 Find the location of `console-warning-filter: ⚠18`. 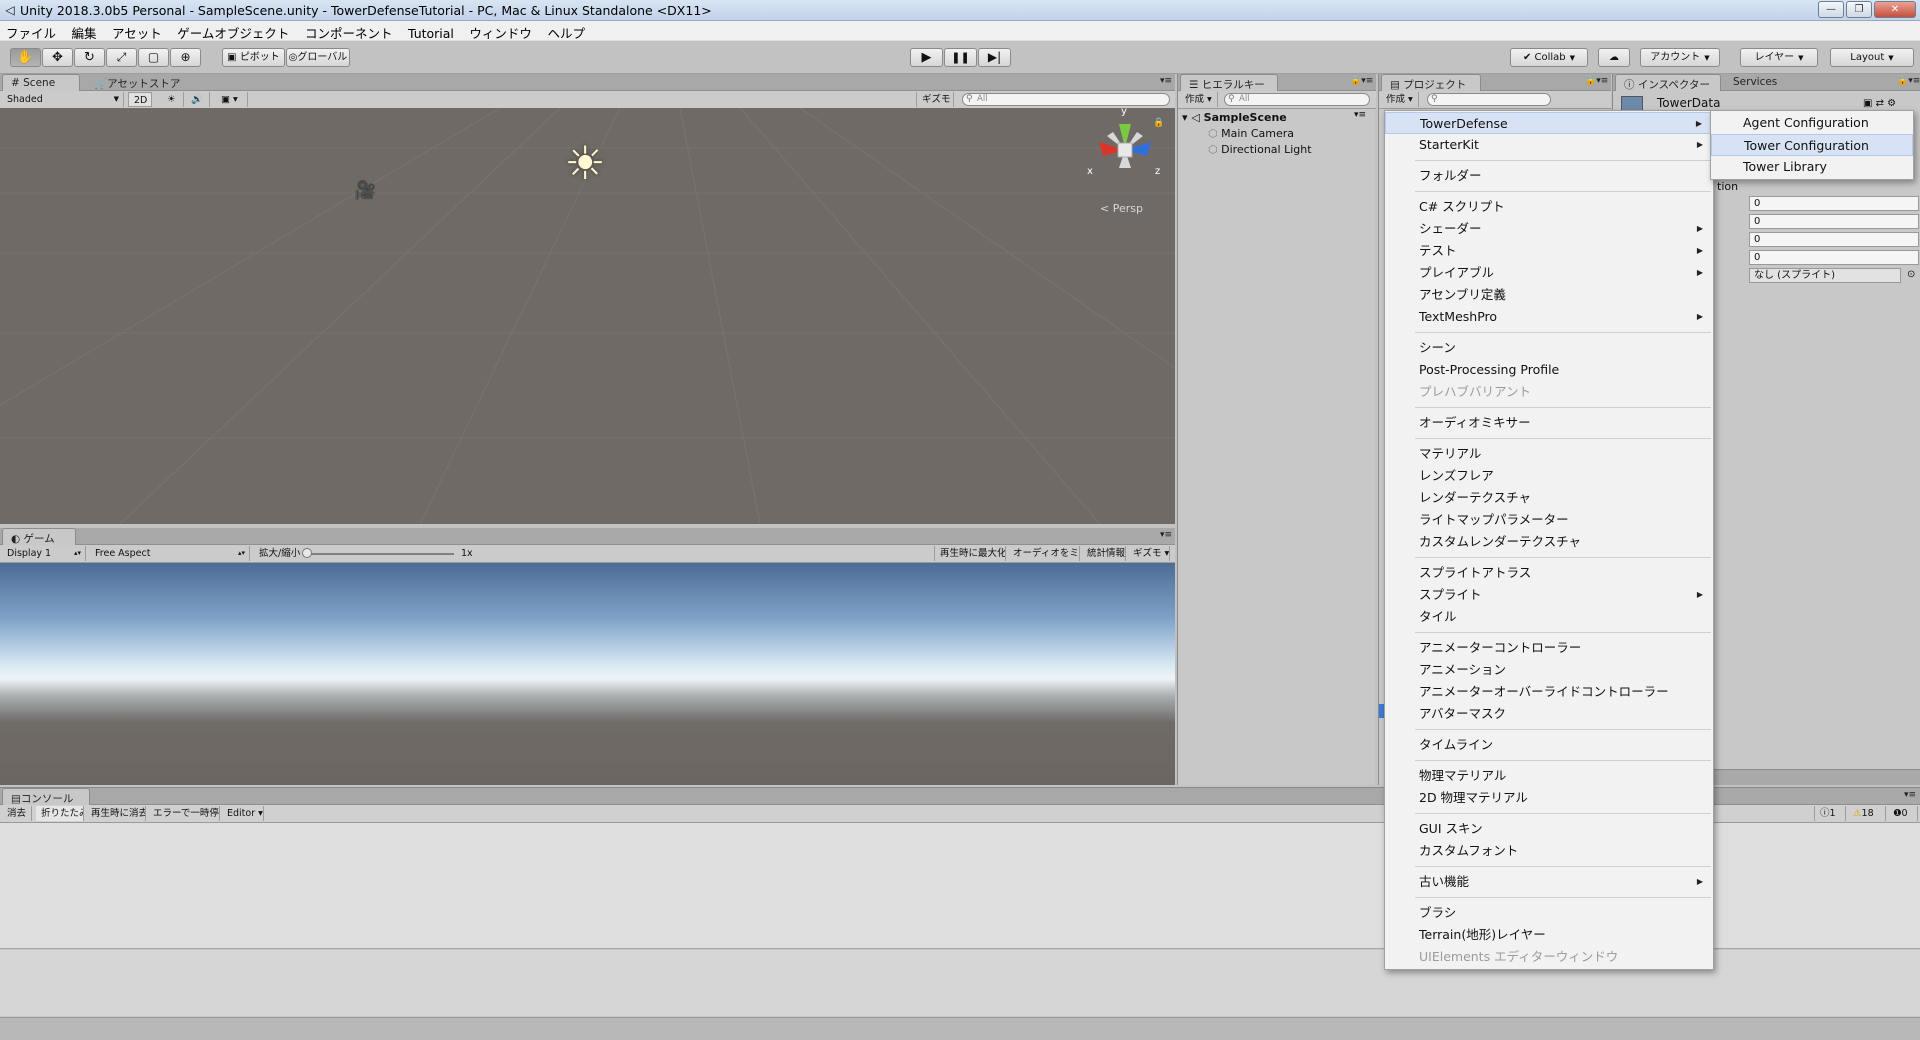

console-warning-filter: ⚠18 is located at coordinates (1867, 813).